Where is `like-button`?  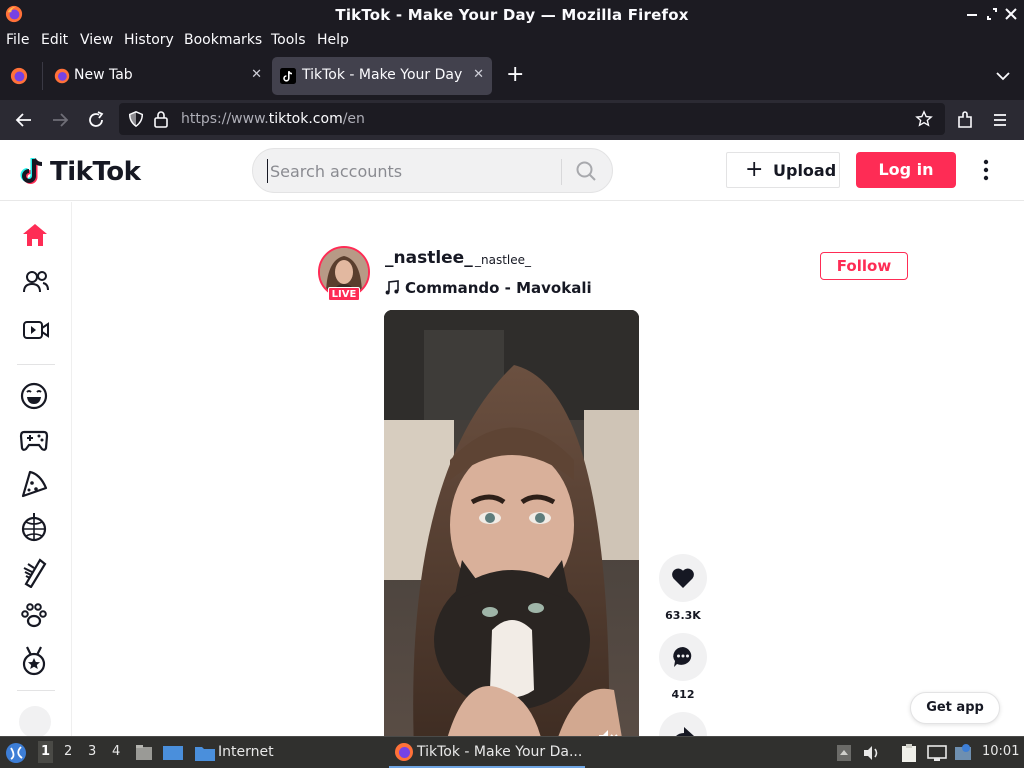
like-button is located at coordinates (683, 578).